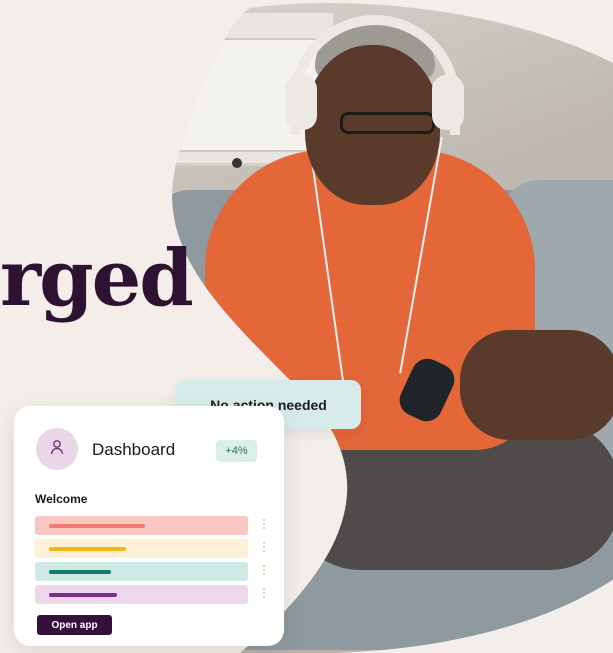 The image size is (613, 653). Describe the element at coordinates (74, 625) in the screenshot. I see `open-app-button: Open app` at that location.